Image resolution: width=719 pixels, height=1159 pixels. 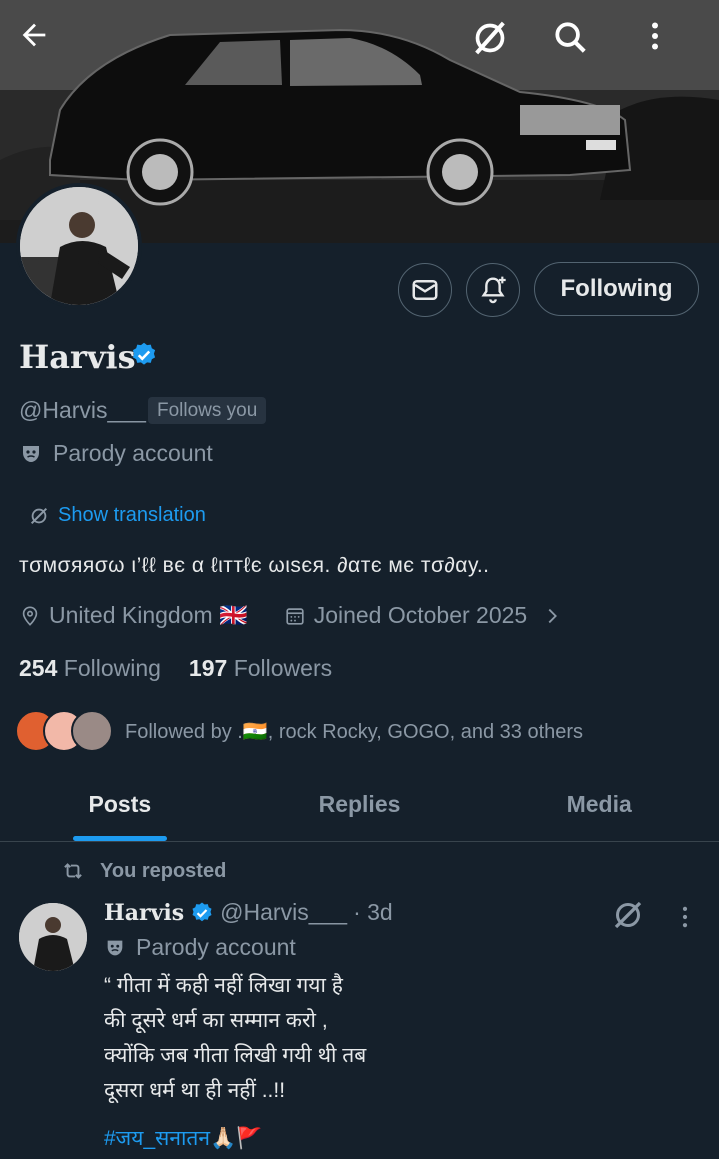 I want to click on show-translation-link: Show translation, so click(x=117, y=515).